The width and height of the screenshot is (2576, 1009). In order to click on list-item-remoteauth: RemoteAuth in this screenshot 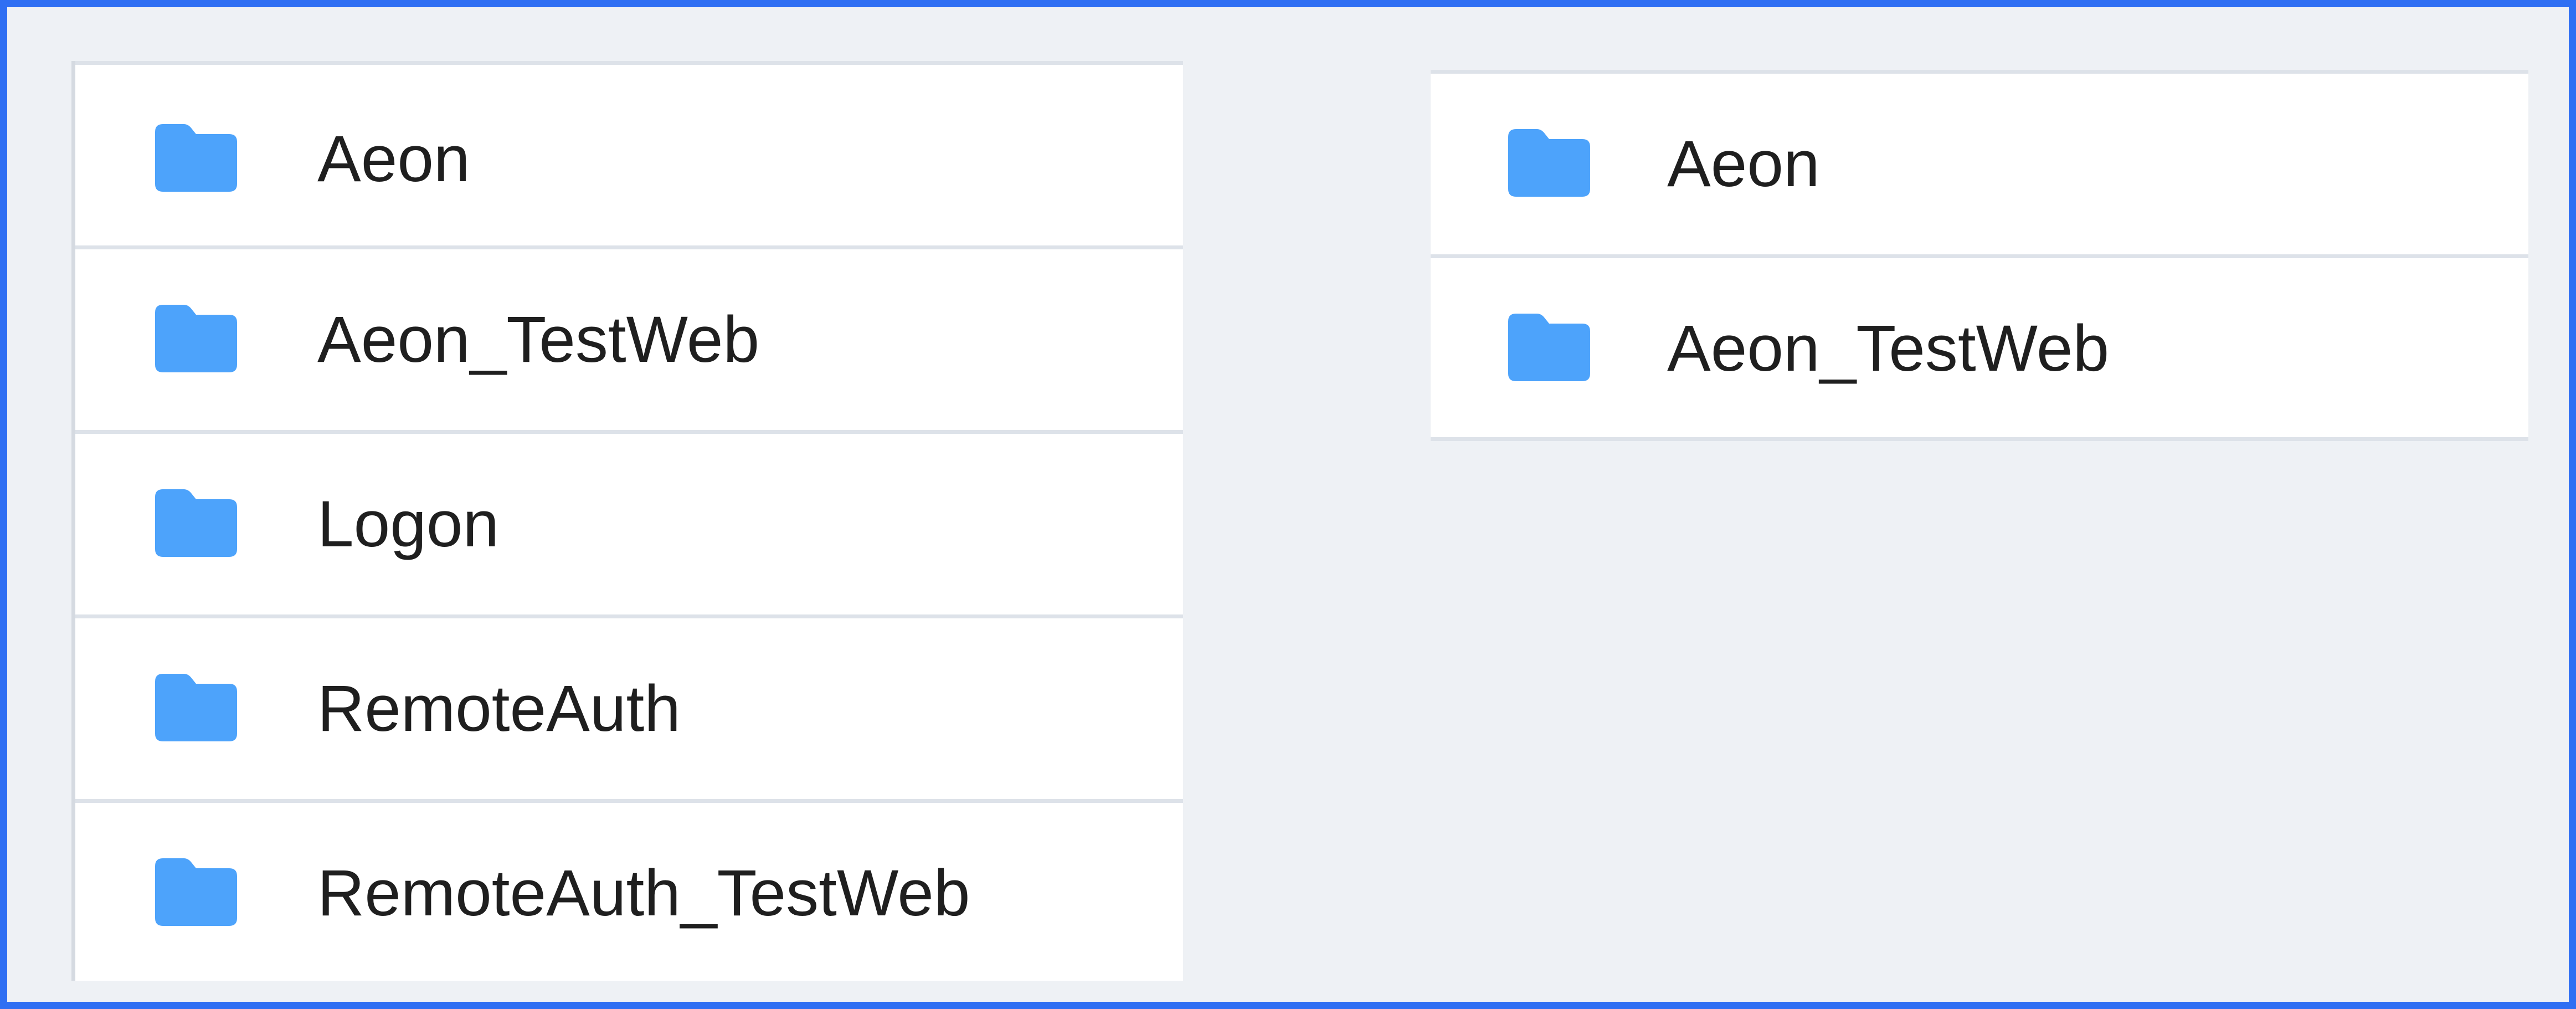, I will do `click(629, 710)`.